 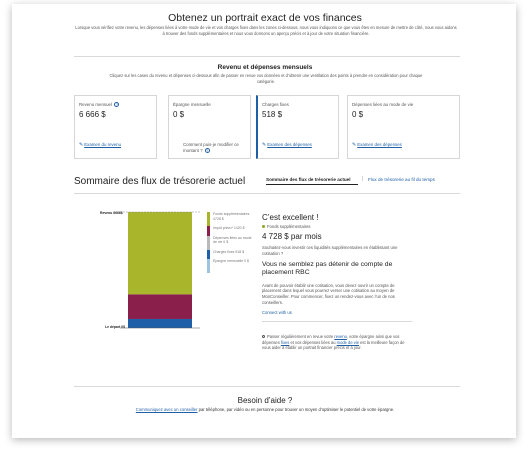 I want to click on box-lifestyle-value: 0 $, so click(x=358, y=114).